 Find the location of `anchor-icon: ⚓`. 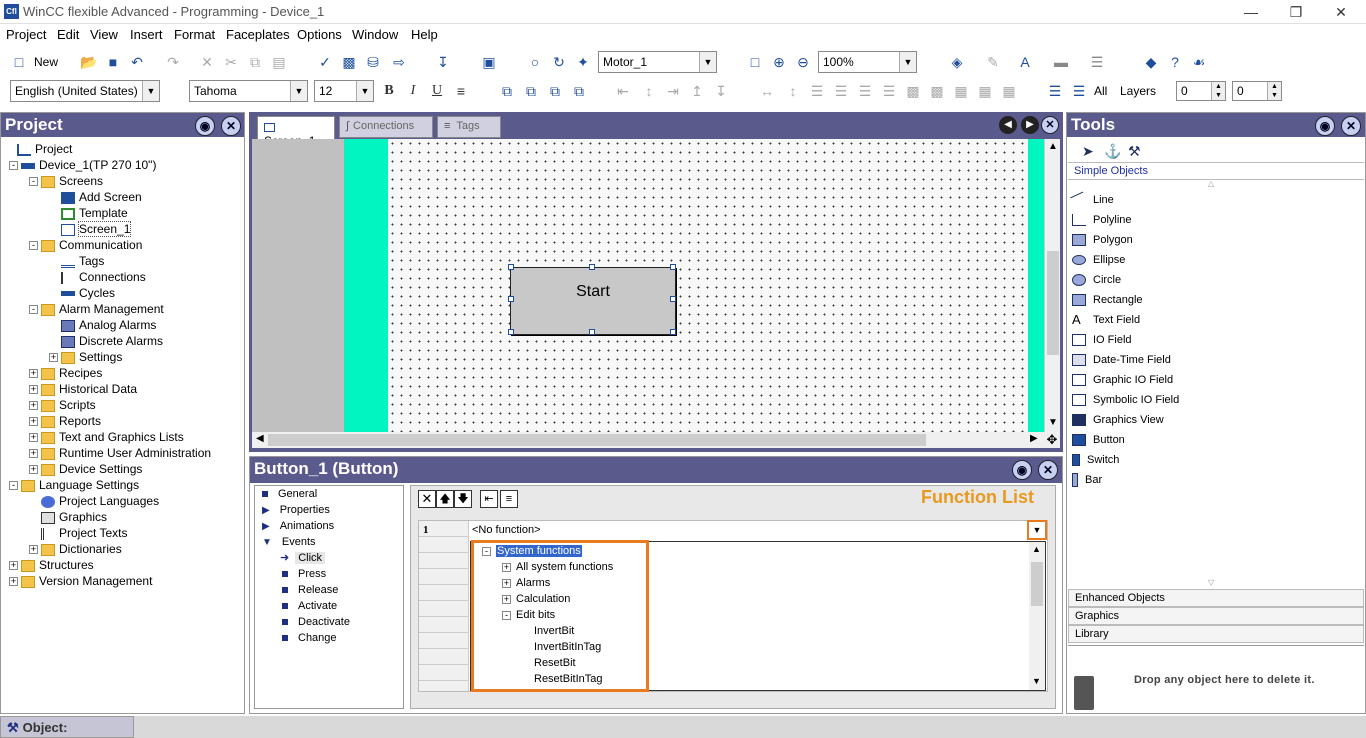

anchor-icon: ⚓ is located at coordinates (1112, 151).